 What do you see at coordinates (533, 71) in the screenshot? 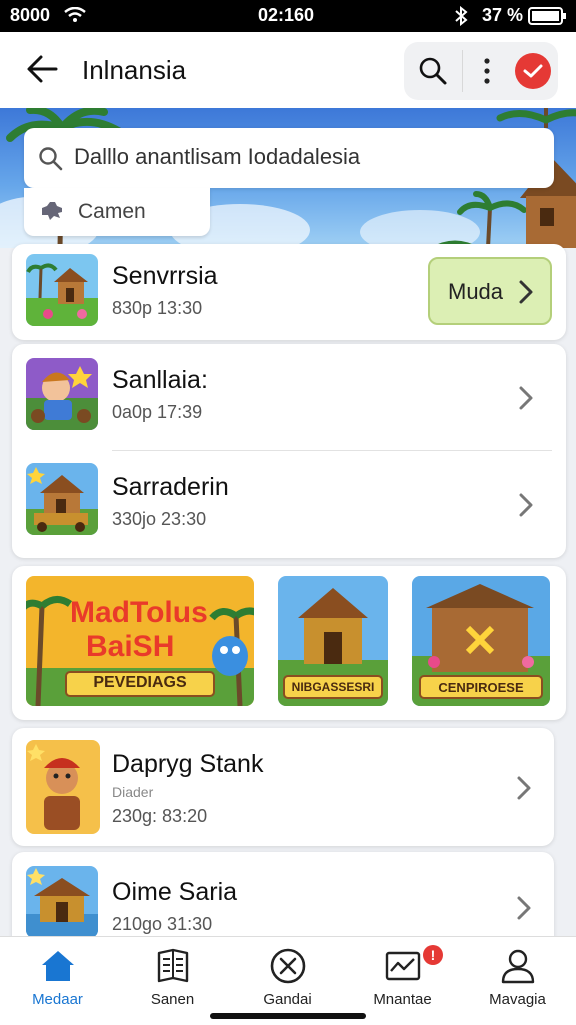
I see `notification-check-icon` at bounding box center [533, 71].